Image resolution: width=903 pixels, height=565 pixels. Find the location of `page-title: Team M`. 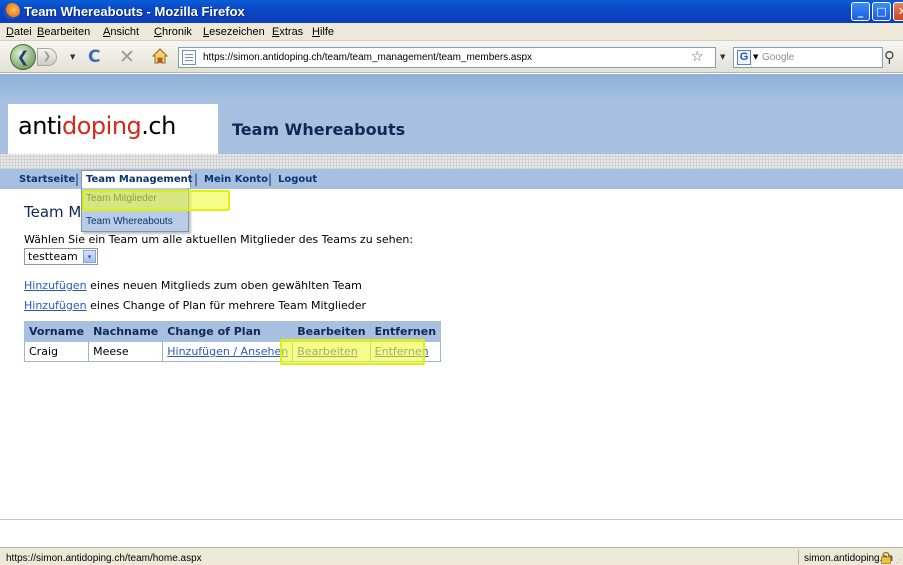

page-title: Team M is located at coordinates (53, 212).